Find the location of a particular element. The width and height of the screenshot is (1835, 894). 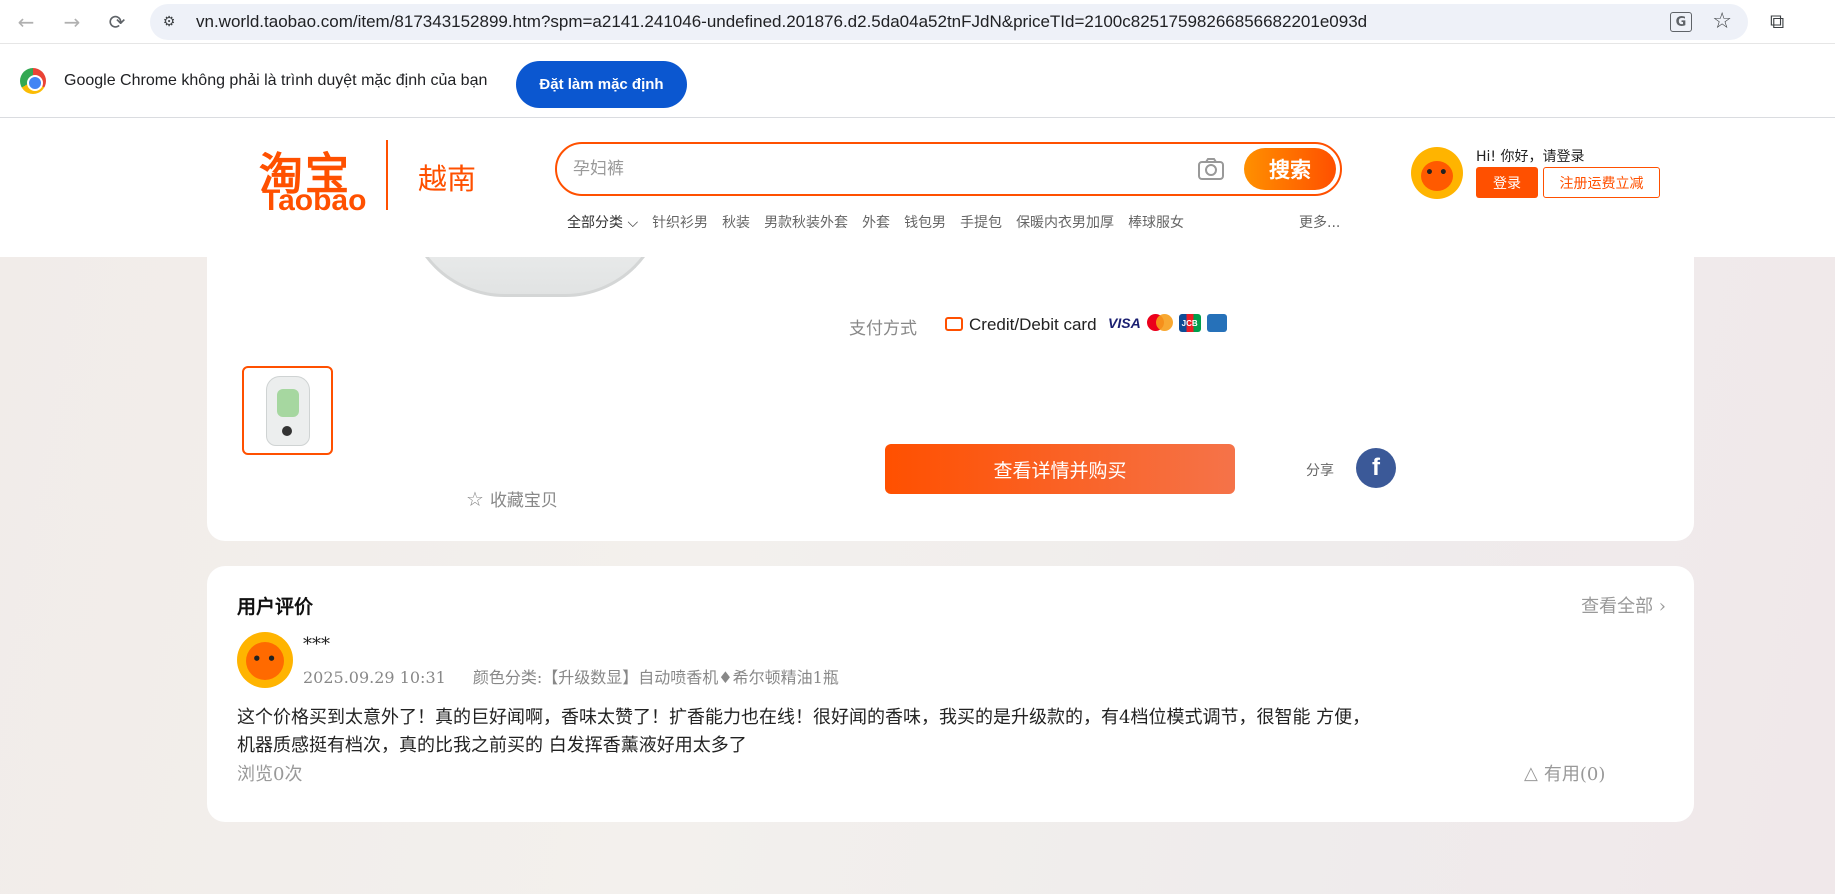

useful-label: 有用(0) is located at coordinates (1574, 774).